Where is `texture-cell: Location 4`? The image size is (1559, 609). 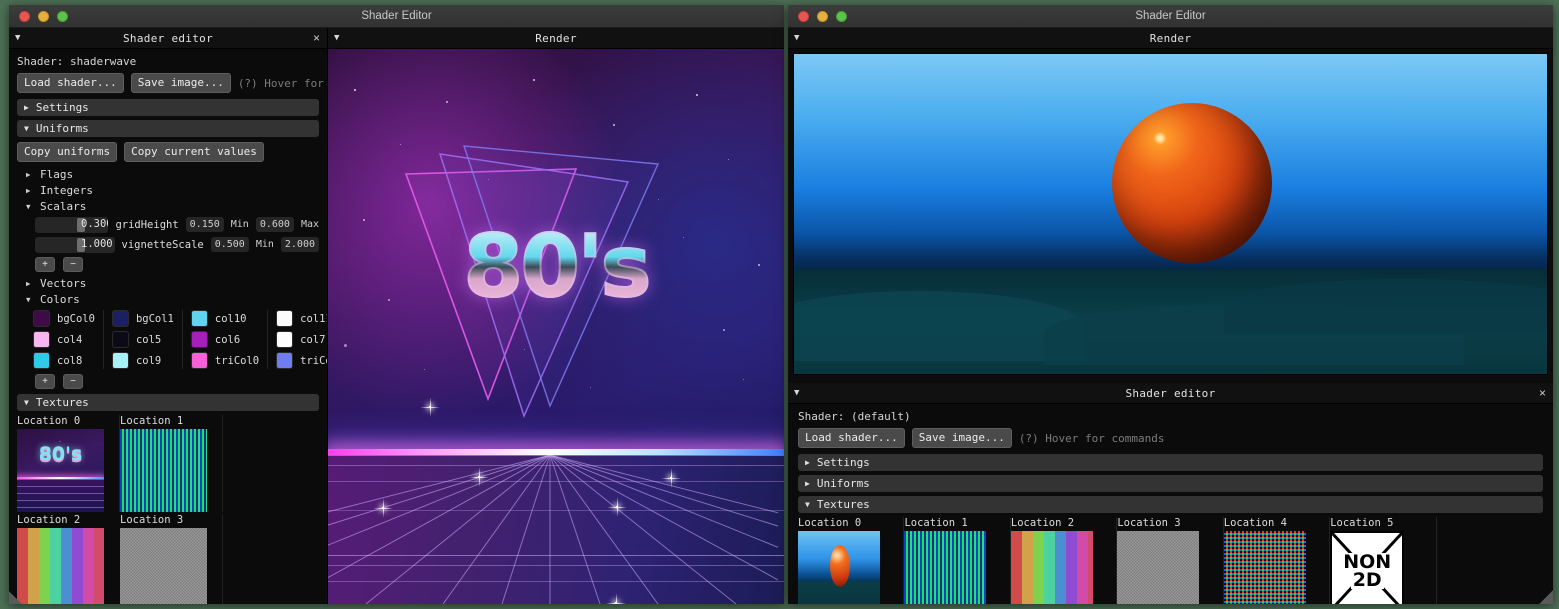
texture-cell: Location 4 is located at coordinates (1277, 560).